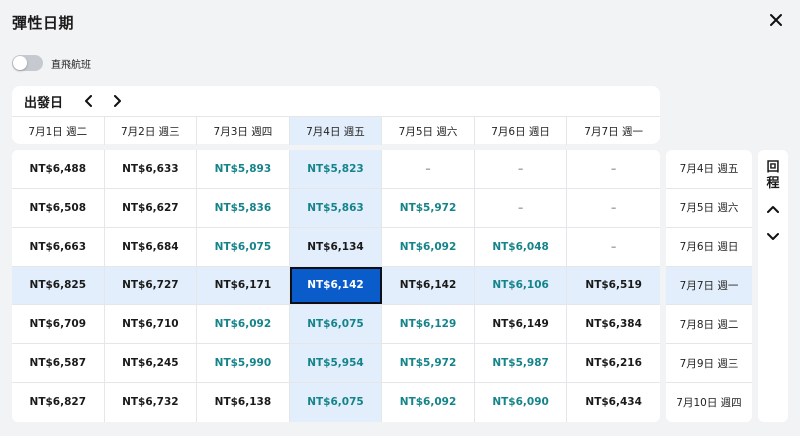  I want to click on departure-day: 7月4日 週五, so click(336, 131).